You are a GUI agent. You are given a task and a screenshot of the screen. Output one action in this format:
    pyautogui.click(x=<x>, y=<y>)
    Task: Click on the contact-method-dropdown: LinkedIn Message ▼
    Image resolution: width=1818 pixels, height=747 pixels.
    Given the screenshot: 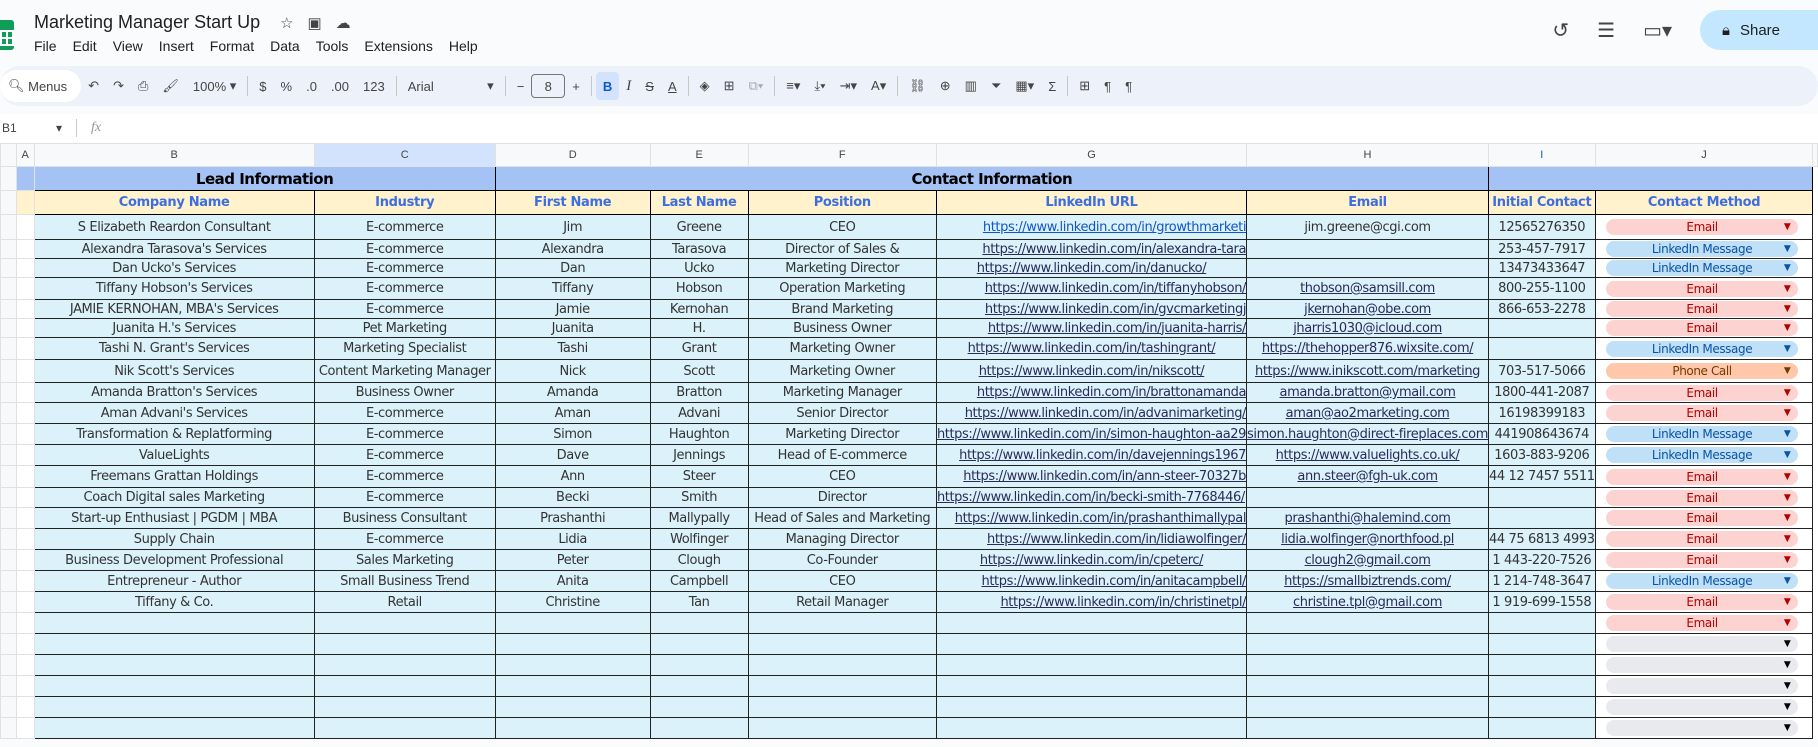 What is the action you would take?
    pyautogui.click(x=1702, y=581)
    